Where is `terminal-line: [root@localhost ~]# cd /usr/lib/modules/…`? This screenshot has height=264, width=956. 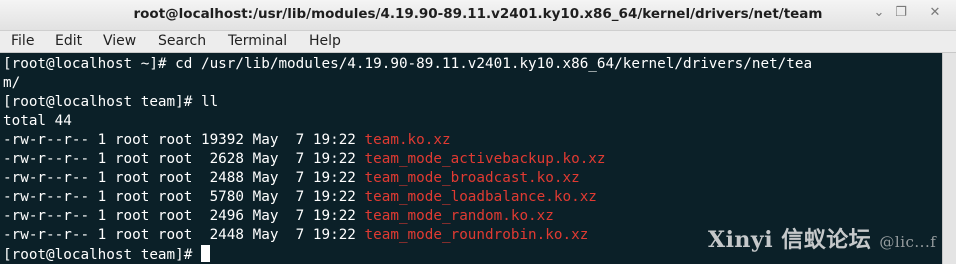 terminal-line: [root@localhost ~]# cd /usr/lib/modules/… is located at coordinates (408, 64).